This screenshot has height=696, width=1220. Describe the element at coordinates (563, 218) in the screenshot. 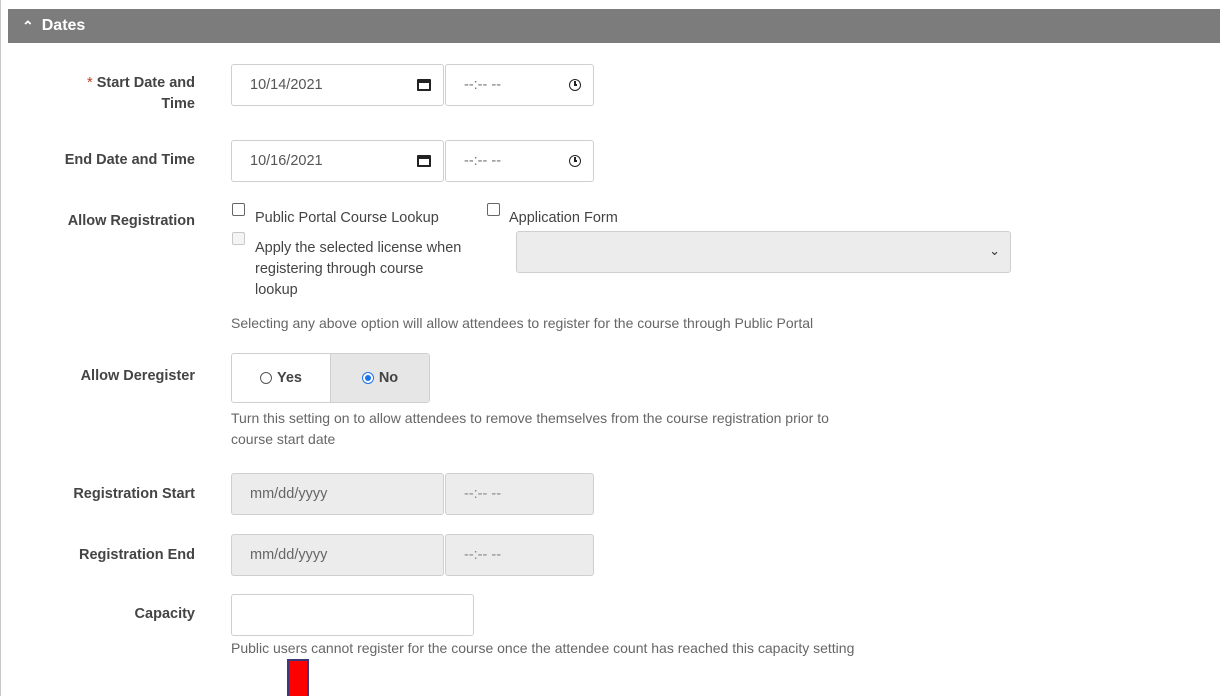

I see `application-form-label: Application Form` at that location.